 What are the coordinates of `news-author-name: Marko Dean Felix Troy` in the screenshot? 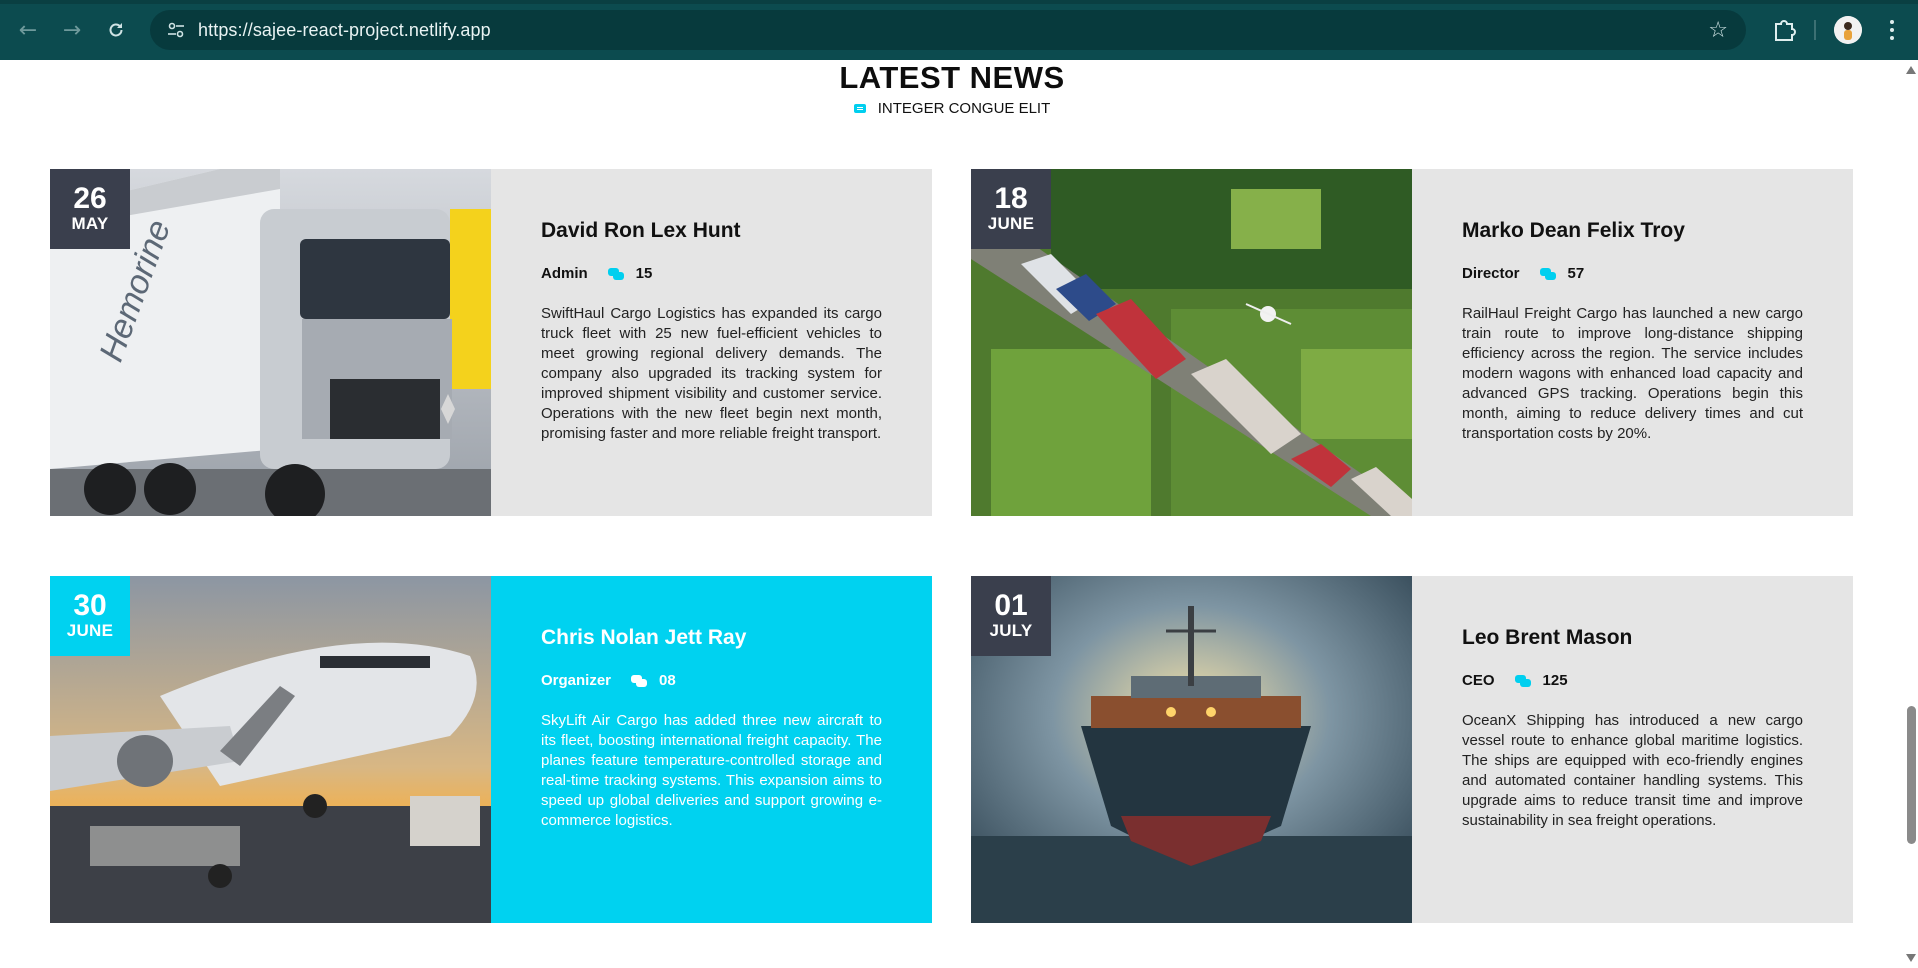 It's located at (1632, 231).